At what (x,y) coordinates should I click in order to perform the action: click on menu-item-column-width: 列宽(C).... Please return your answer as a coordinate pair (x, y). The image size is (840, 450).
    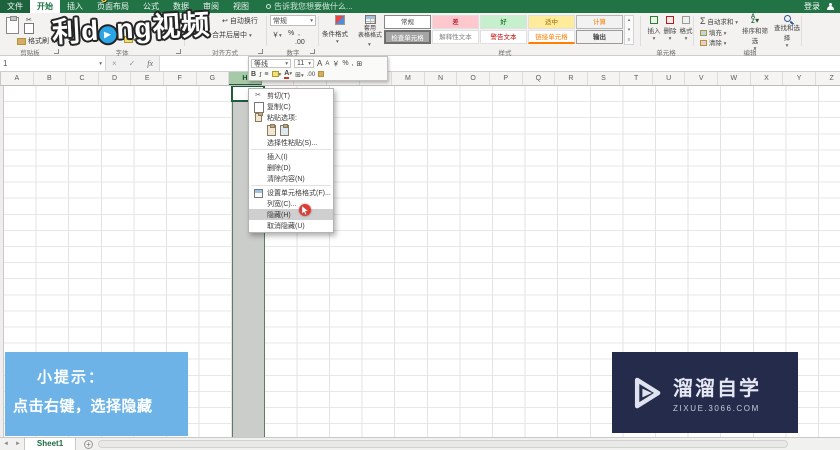
    Looking at the image, I should click on (291, 203).